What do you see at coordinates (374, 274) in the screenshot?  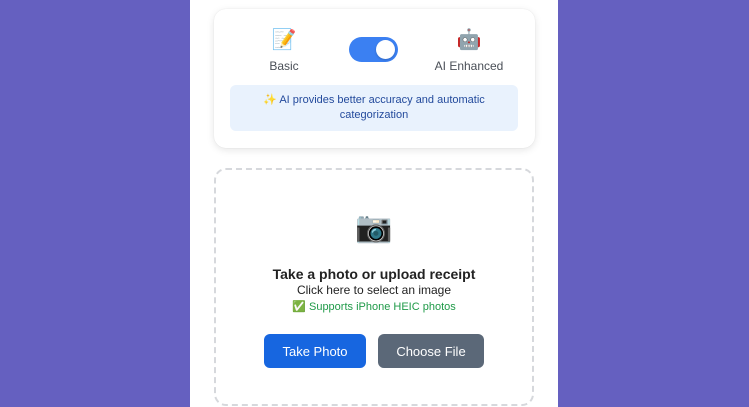 I see `upload-title: Take a photo or upload receipt` at bounding box center [374, 274].